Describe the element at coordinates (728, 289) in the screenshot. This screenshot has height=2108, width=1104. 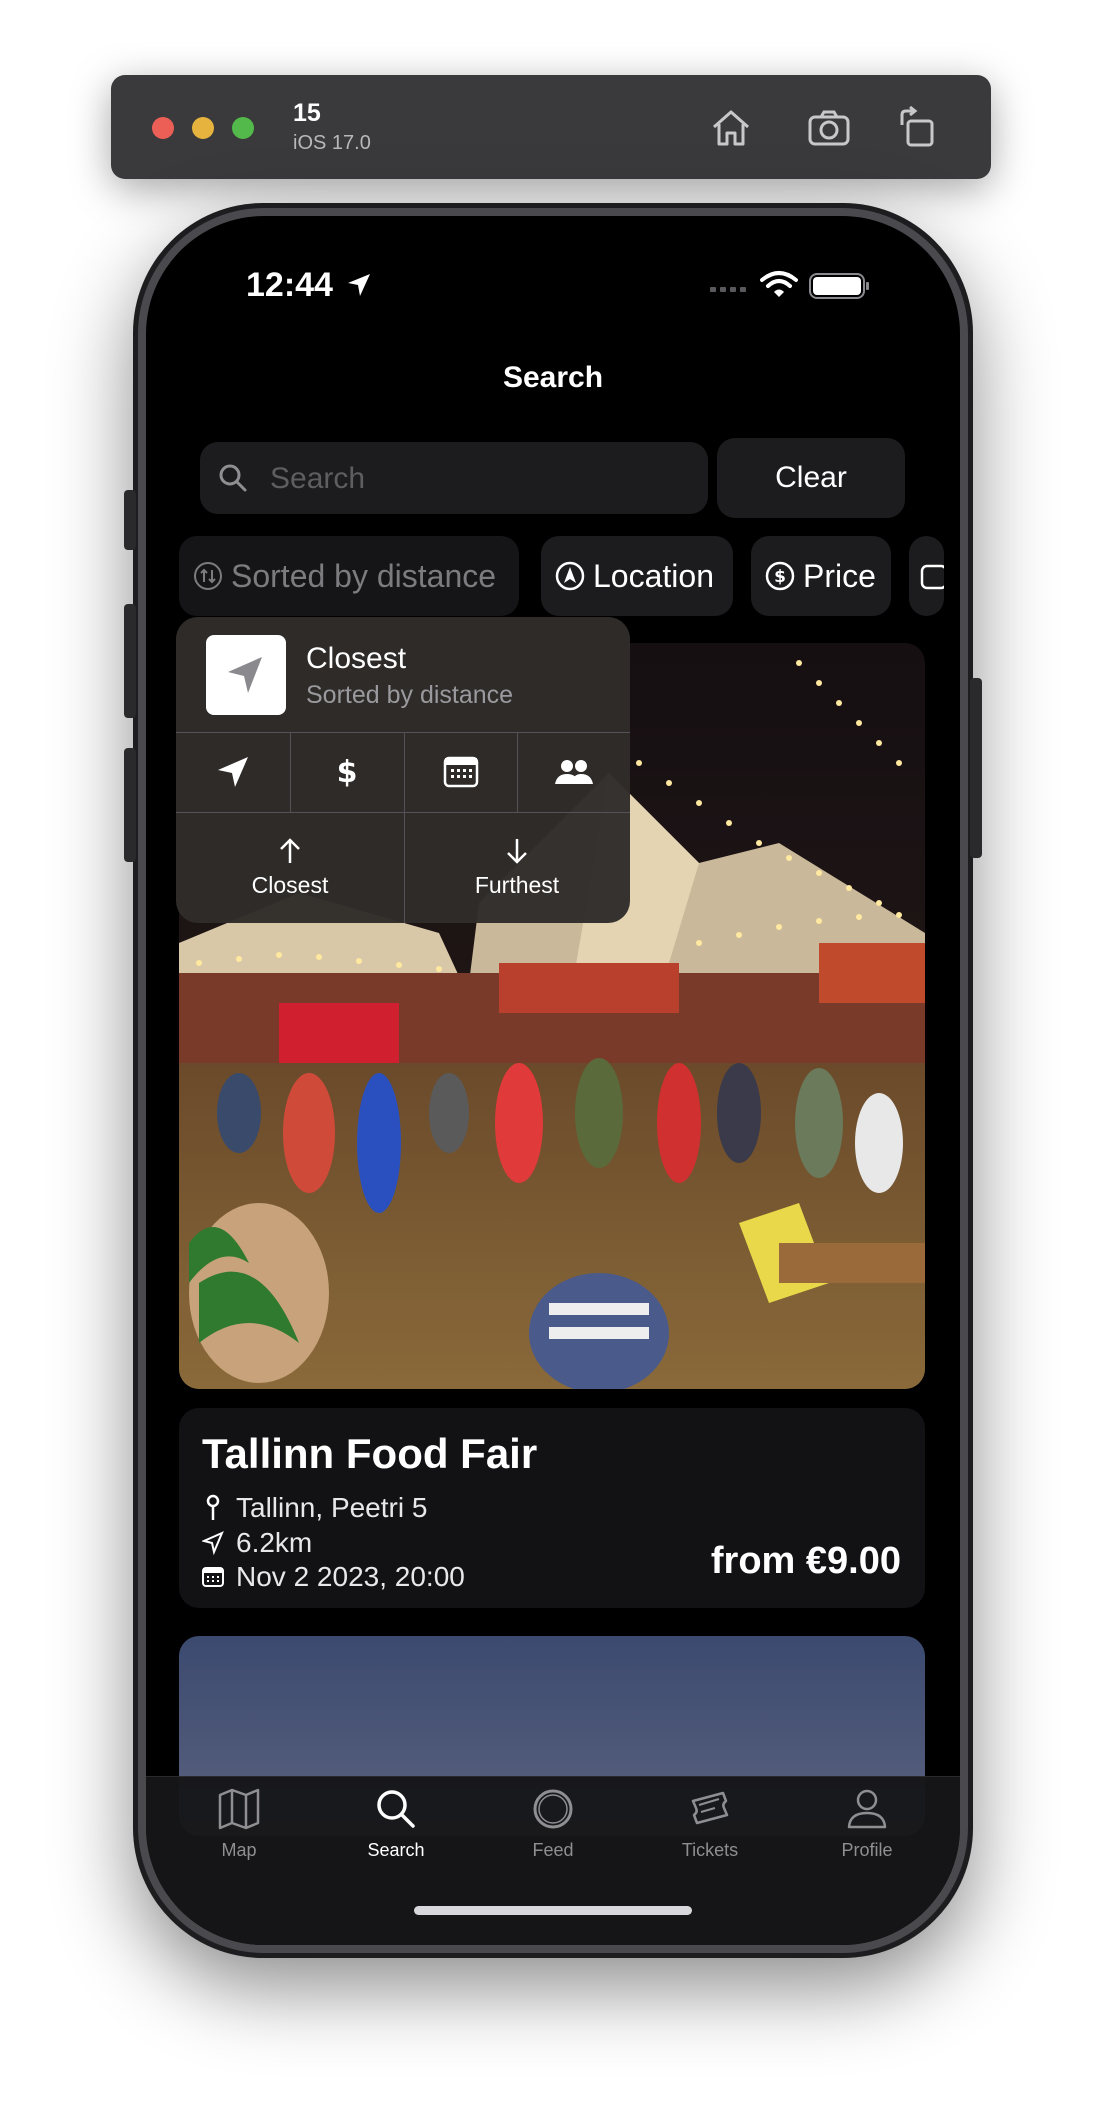
I see `cellular-signal-icon` at that location.